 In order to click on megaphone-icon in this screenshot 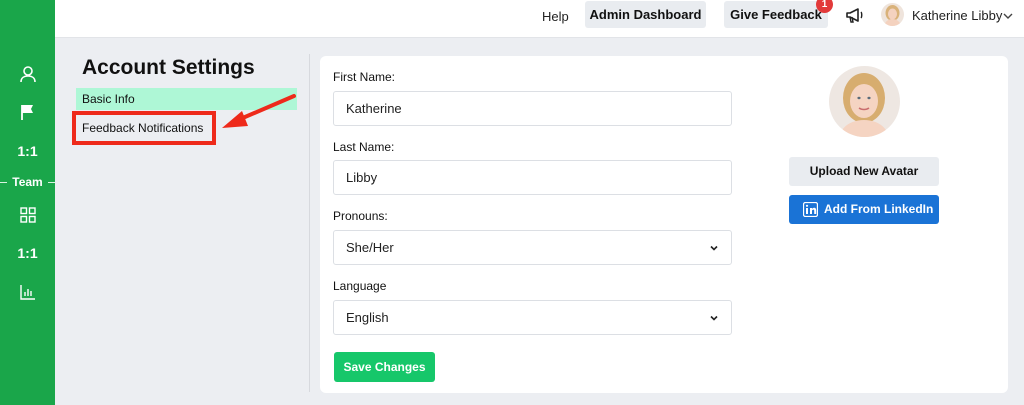, I will do `click(855, 15)`.